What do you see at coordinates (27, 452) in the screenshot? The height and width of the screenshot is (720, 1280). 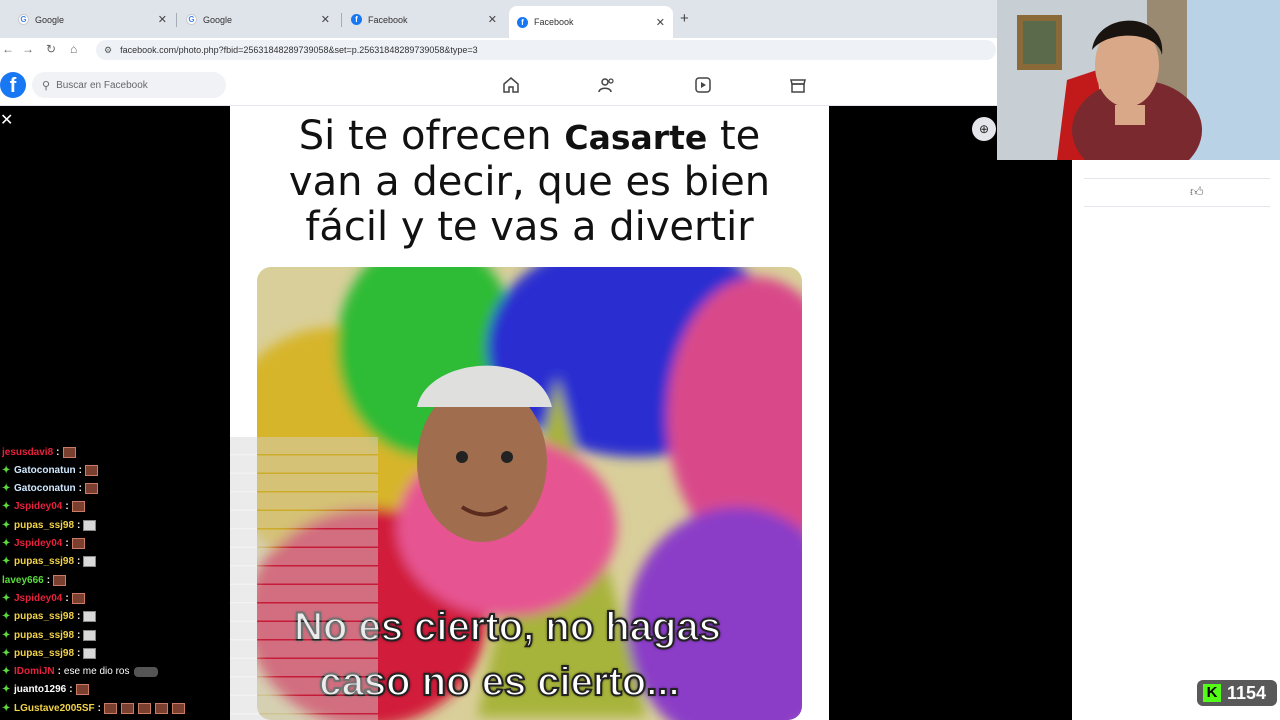 I see `chat-username: jesusdavi8` at bounding box center [27, 452].